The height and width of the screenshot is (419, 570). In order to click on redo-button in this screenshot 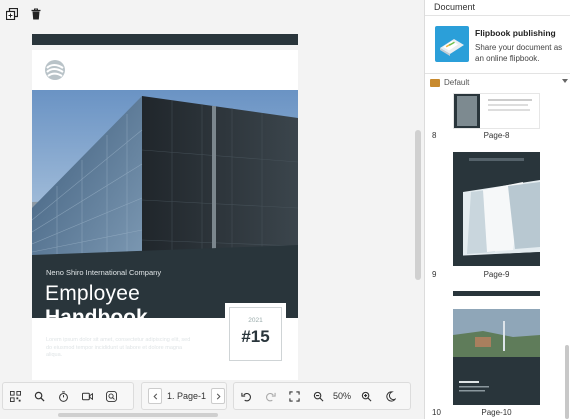, I will do `click(270, 396)`.